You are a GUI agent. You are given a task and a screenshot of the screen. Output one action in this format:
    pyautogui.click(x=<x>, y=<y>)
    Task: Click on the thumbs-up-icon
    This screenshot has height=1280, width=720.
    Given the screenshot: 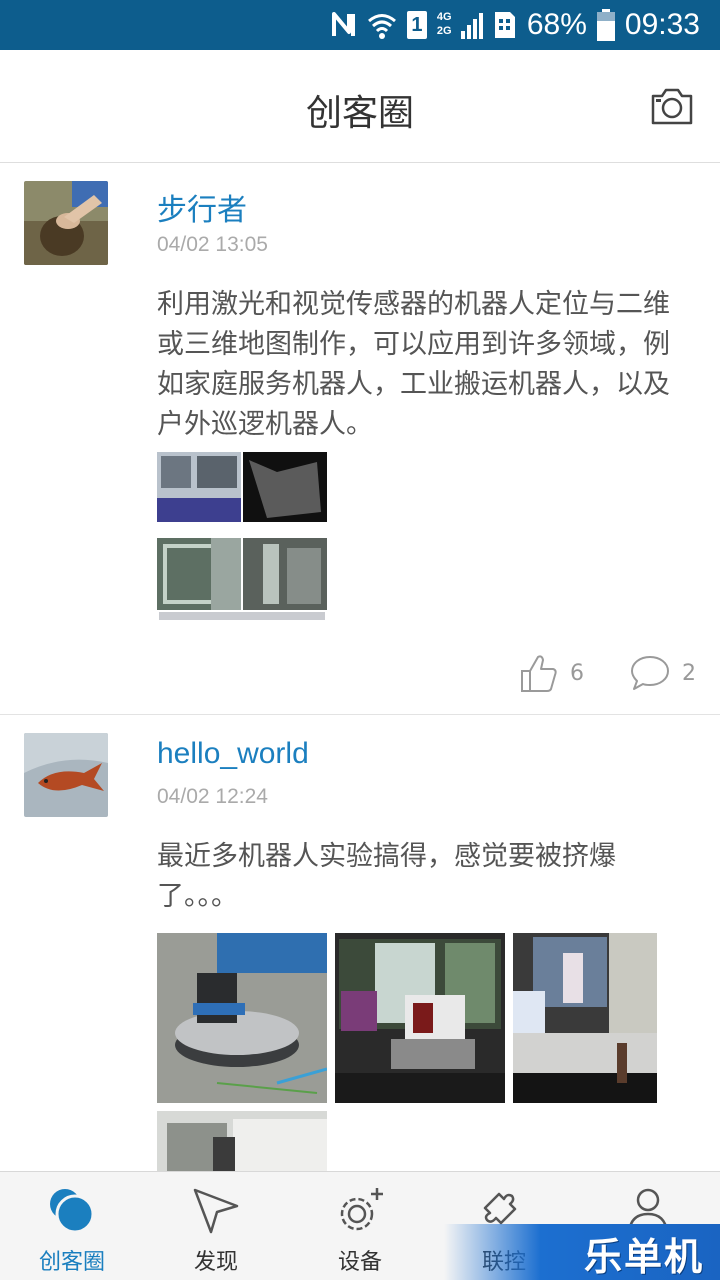 What is the action you would take?
    pyautogui.click(x=539, y=673)
    